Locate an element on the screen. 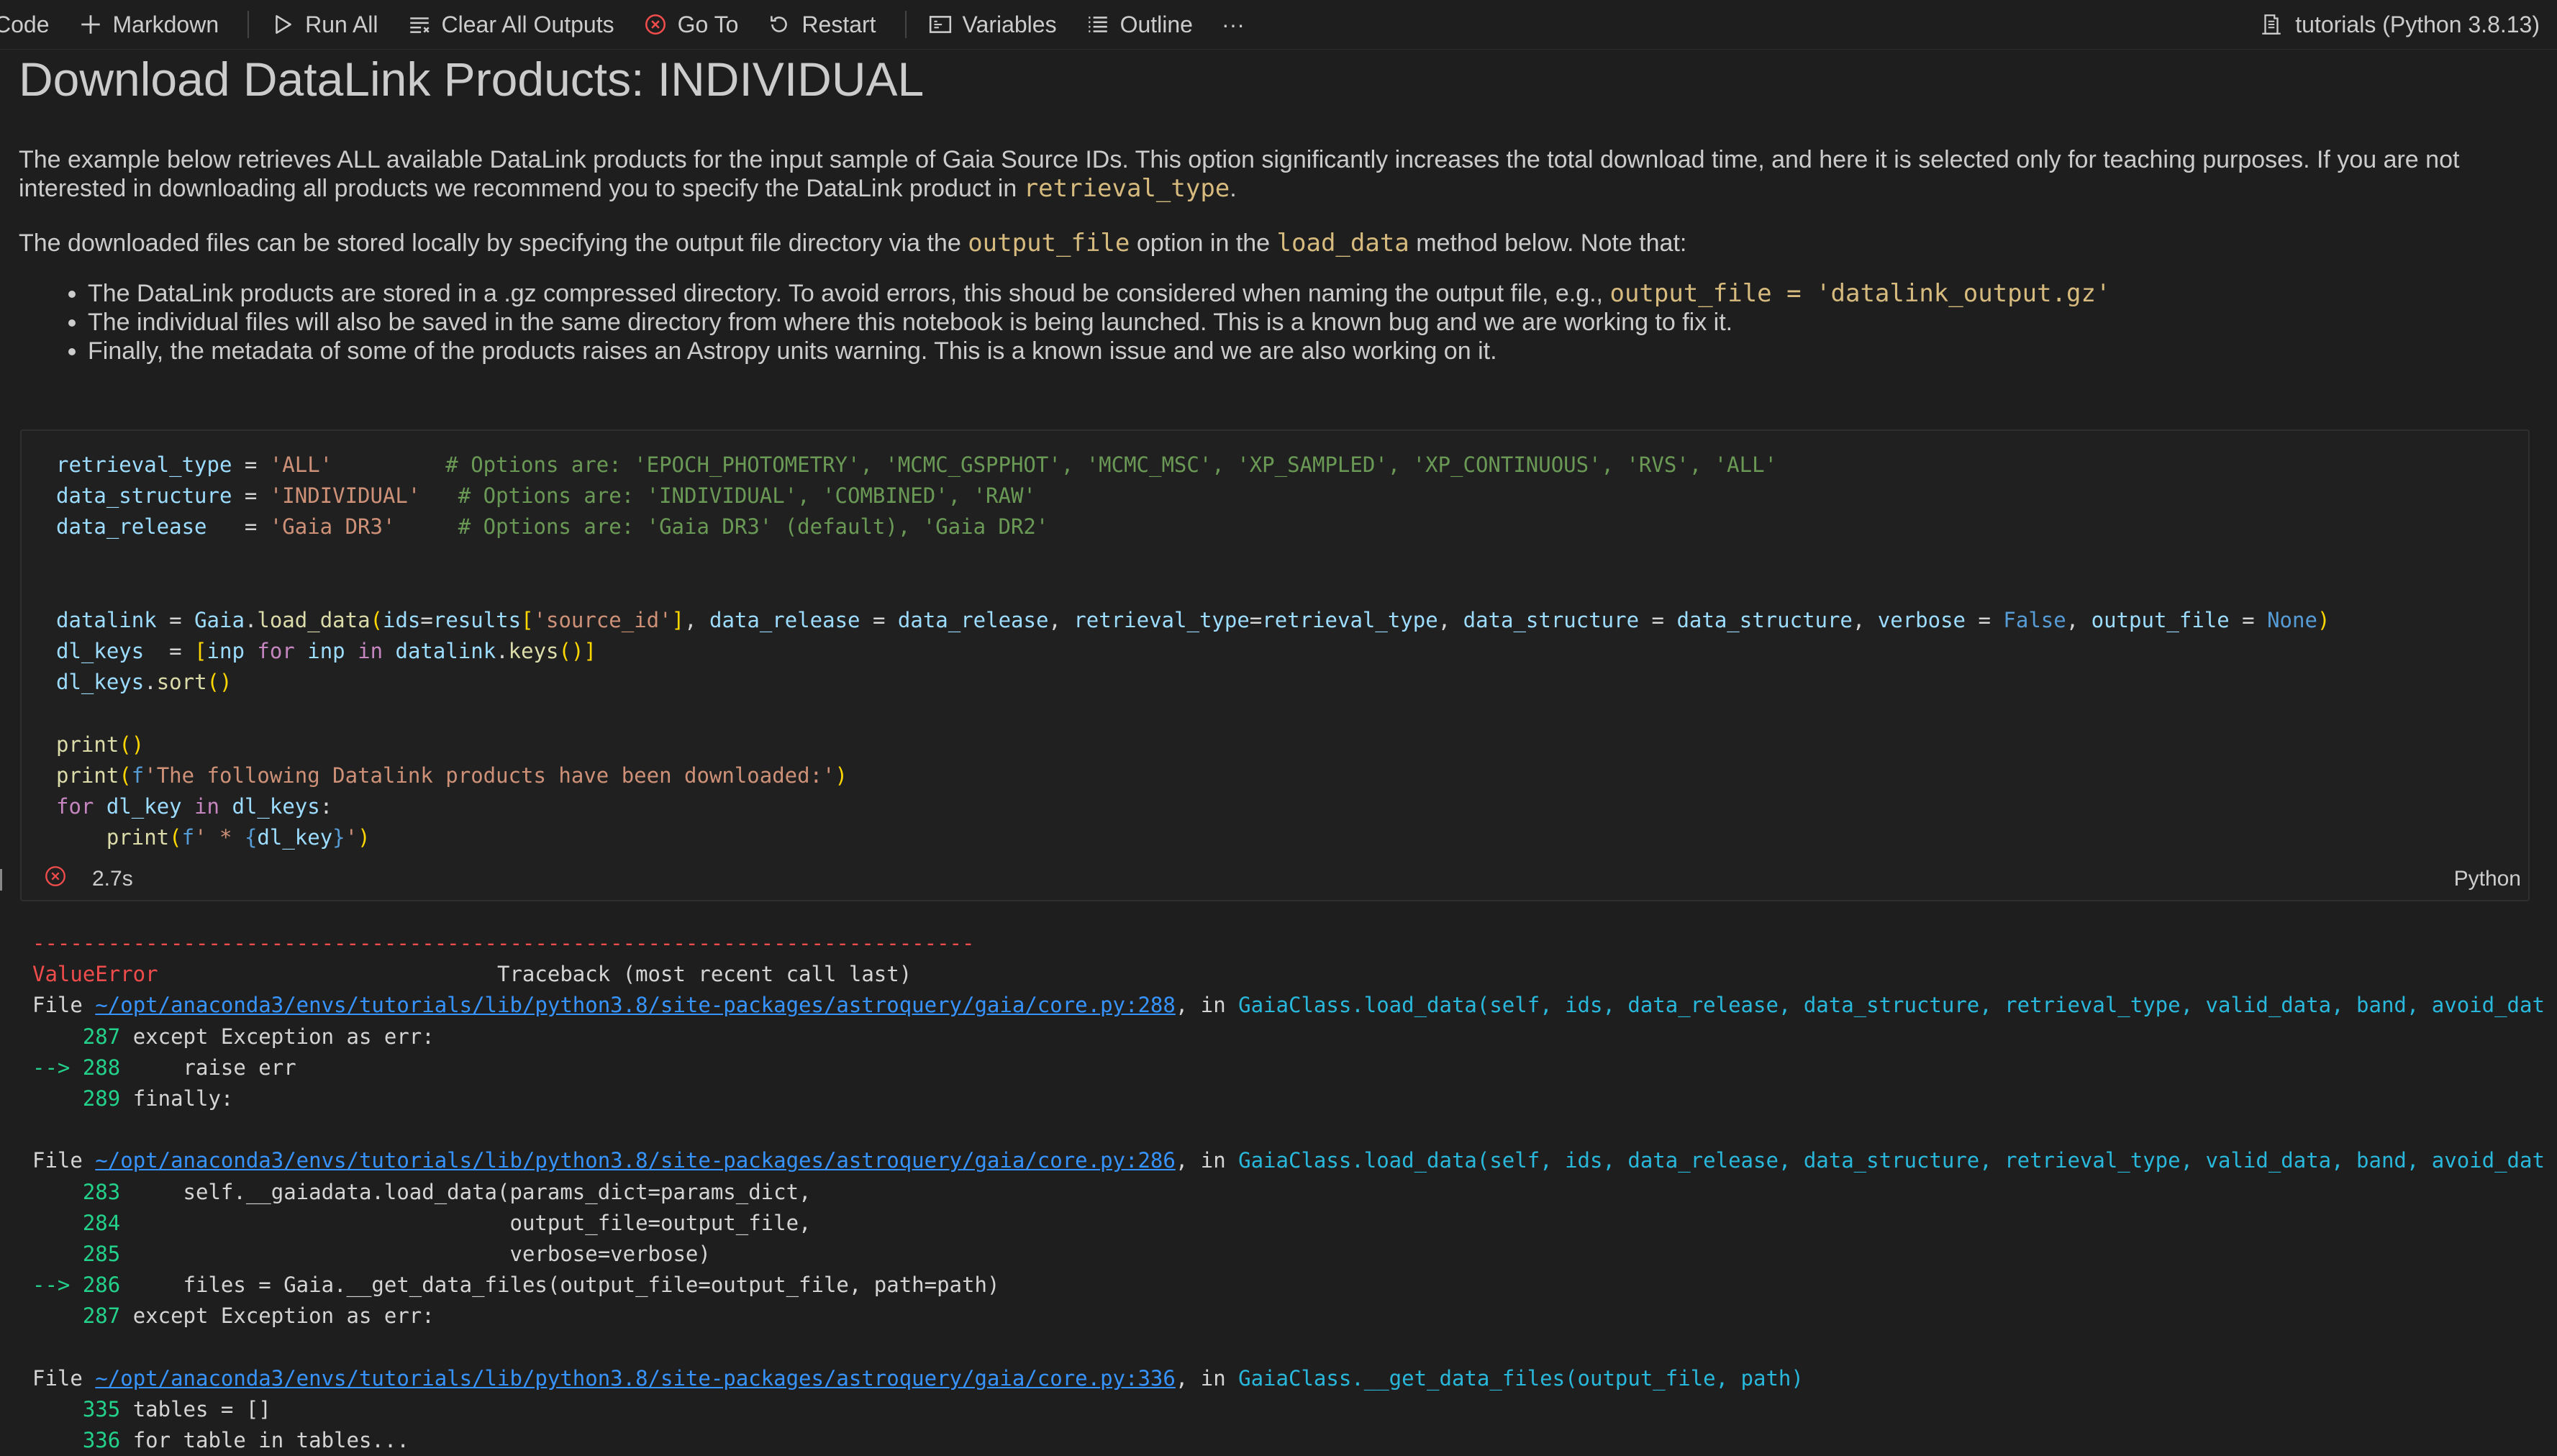 The width and height of the screenshot is (2557, 1456). play-icon is located at coordinates (283, 24).